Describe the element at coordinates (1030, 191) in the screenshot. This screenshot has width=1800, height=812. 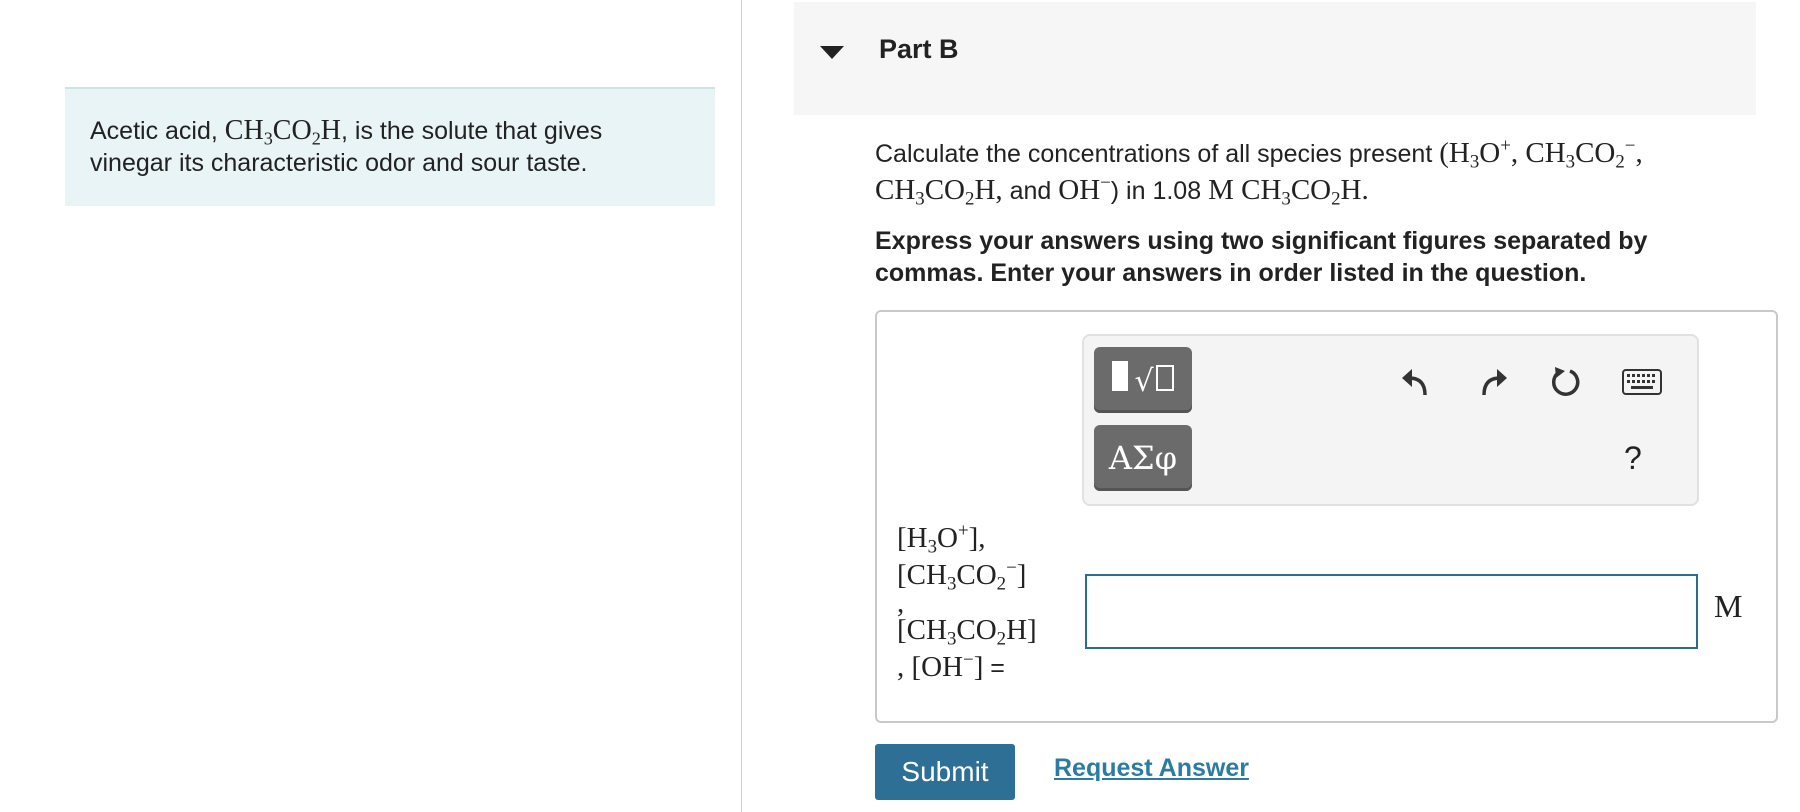
I see `question-text-segment: and` at that location.